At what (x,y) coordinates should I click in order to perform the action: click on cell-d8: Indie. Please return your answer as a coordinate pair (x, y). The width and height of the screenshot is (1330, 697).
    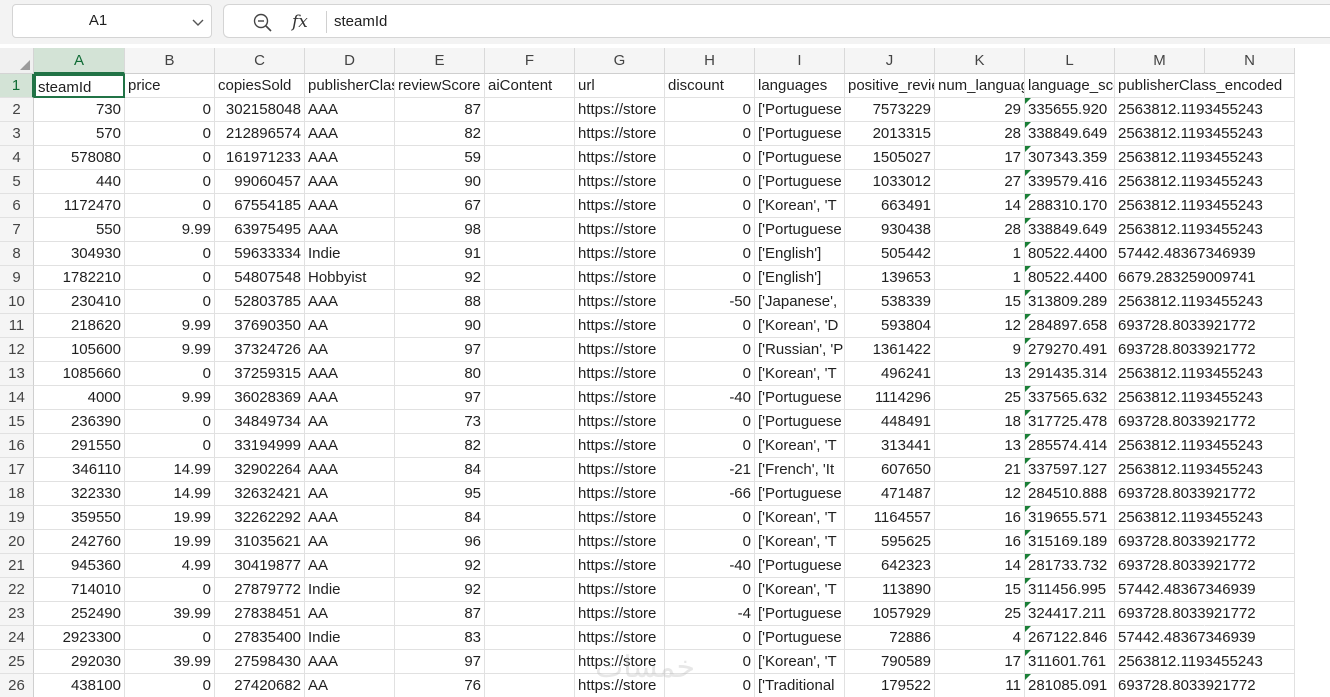
    Looking at the image, I should click on (350, 254).